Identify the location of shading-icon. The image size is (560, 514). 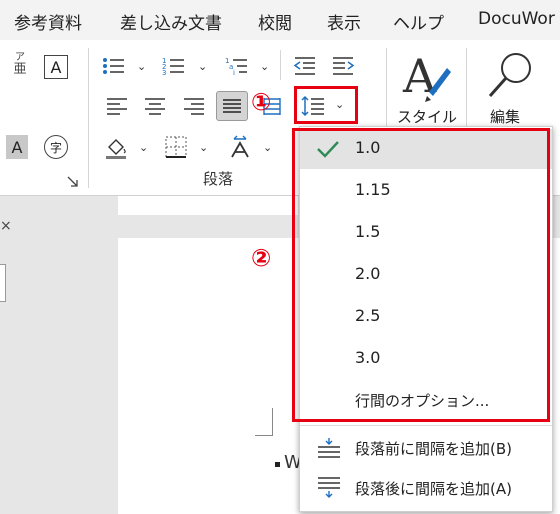
(116, 147).